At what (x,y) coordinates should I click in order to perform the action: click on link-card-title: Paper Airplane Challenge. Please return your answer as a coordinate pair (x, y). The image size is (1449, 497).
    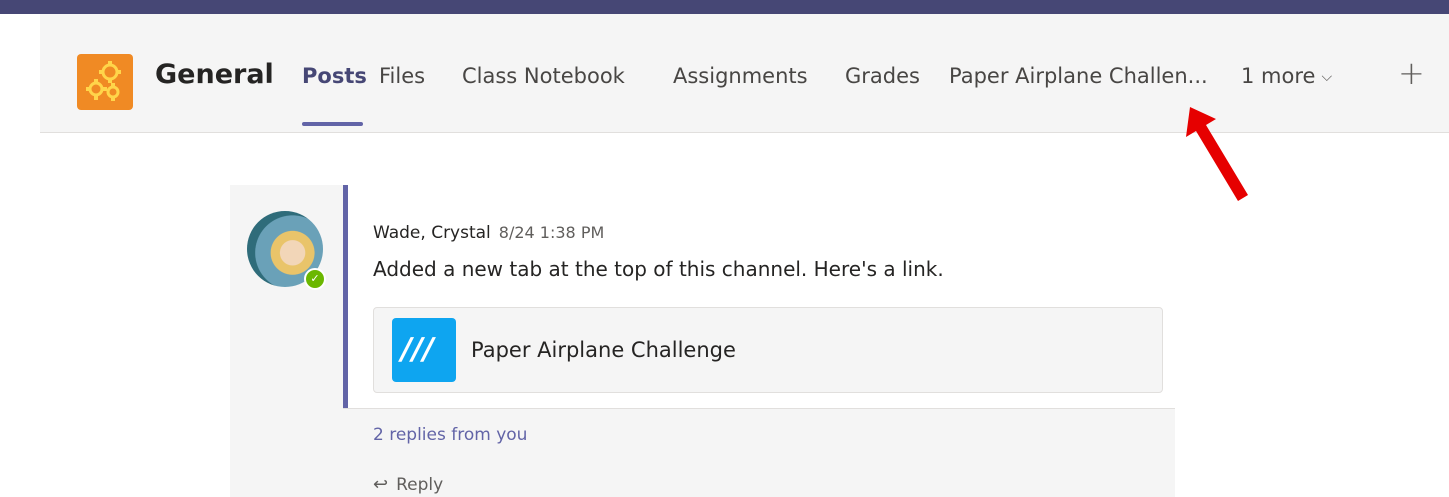
    Looking at the image, I should click on (603, 350).